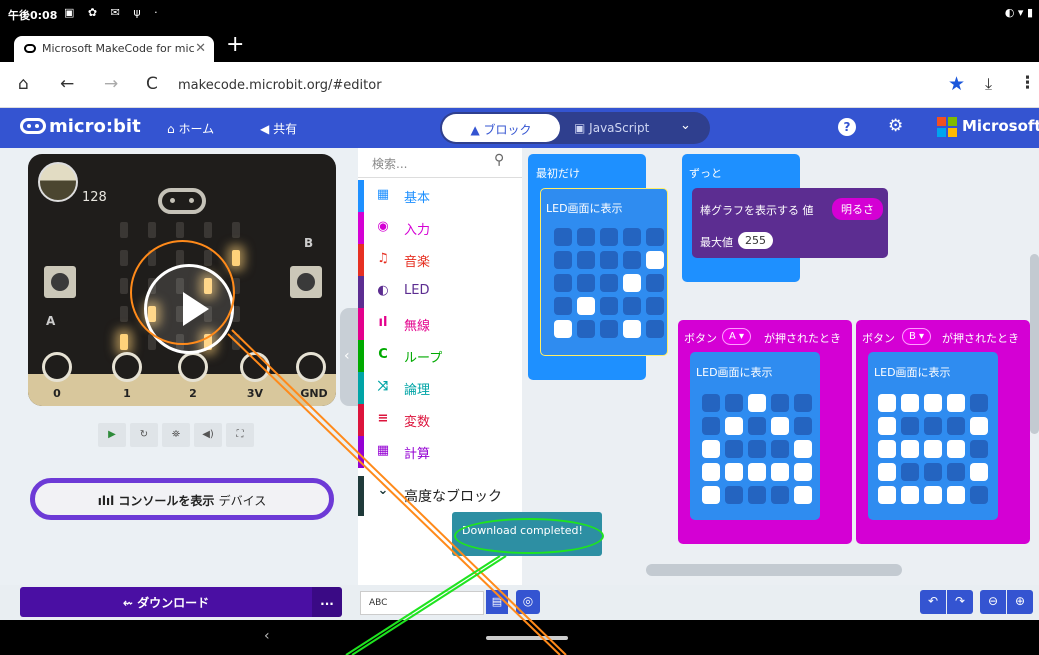 The width and height of the screenshot is (1039, 655). Describe the element at coordinates (737, 336) in the screenshot. I see `button-a-dropdown: A ▾` at that location.